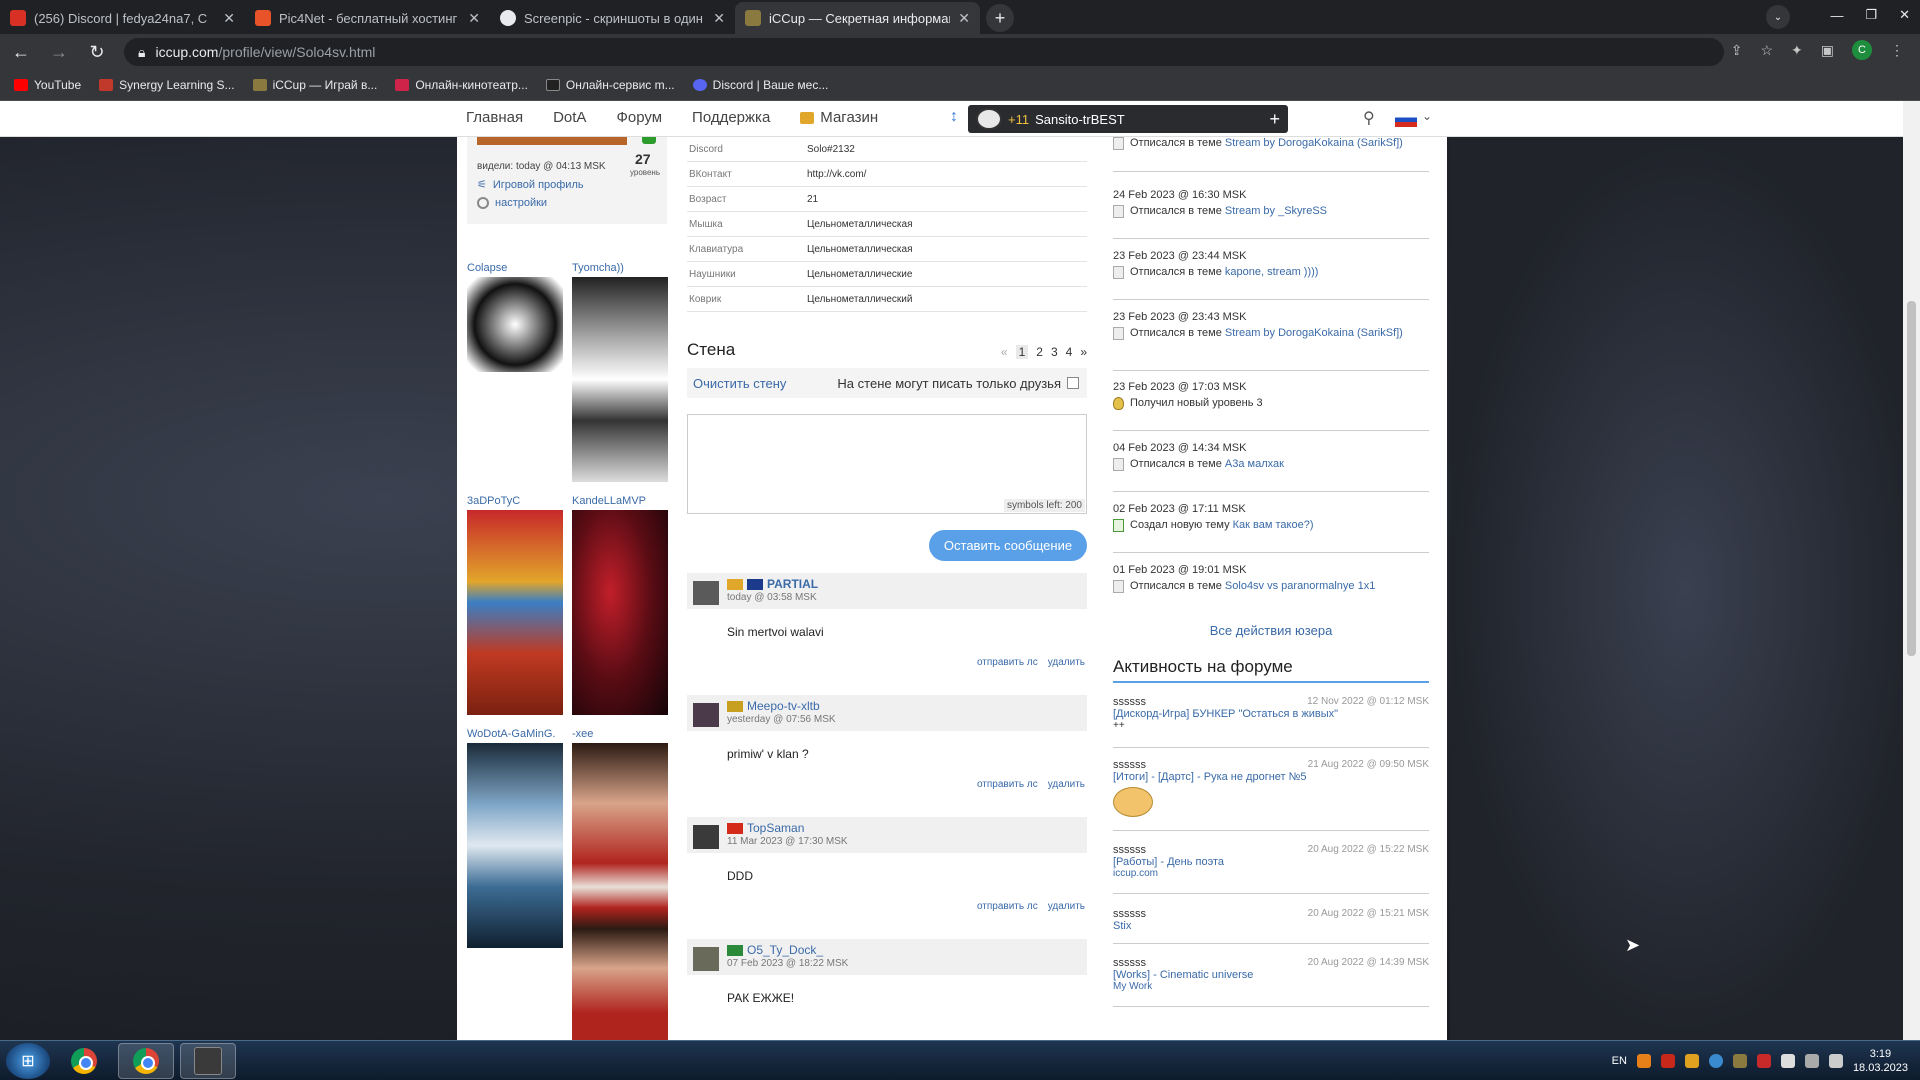 This screenshot has width=1920, height=1080. What do you see at coordinates (1300, 586) in the screenshot?
I see `activity-link: Solo4sv vs paranormalnye 1x1` at bounding box center [1300, 586].